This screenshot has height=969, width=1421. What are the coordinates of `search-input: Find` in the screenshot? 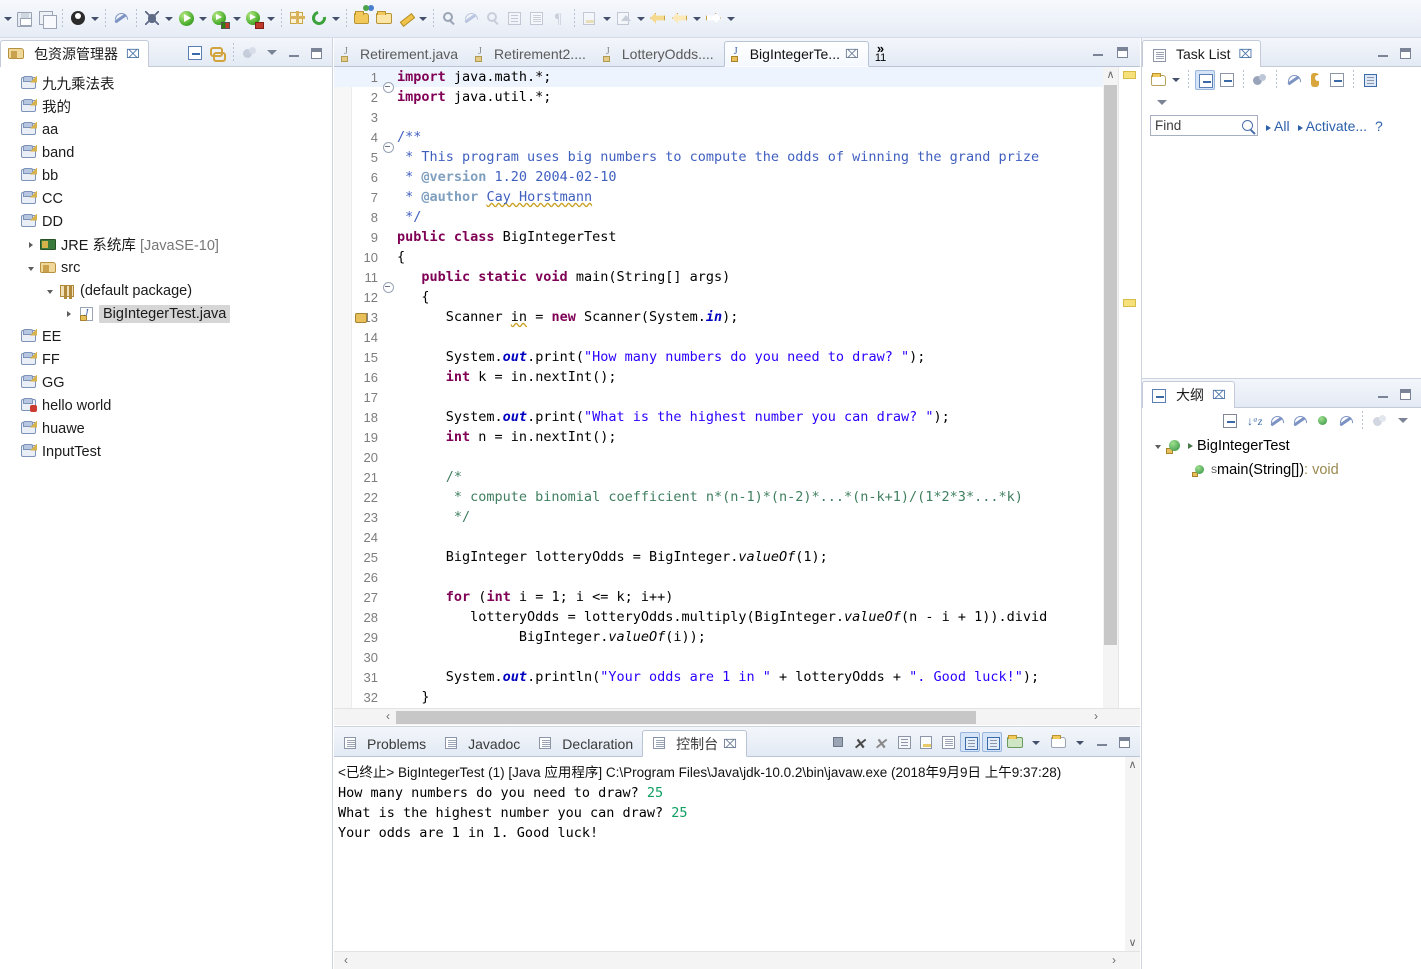 It's located at (1204, 125).